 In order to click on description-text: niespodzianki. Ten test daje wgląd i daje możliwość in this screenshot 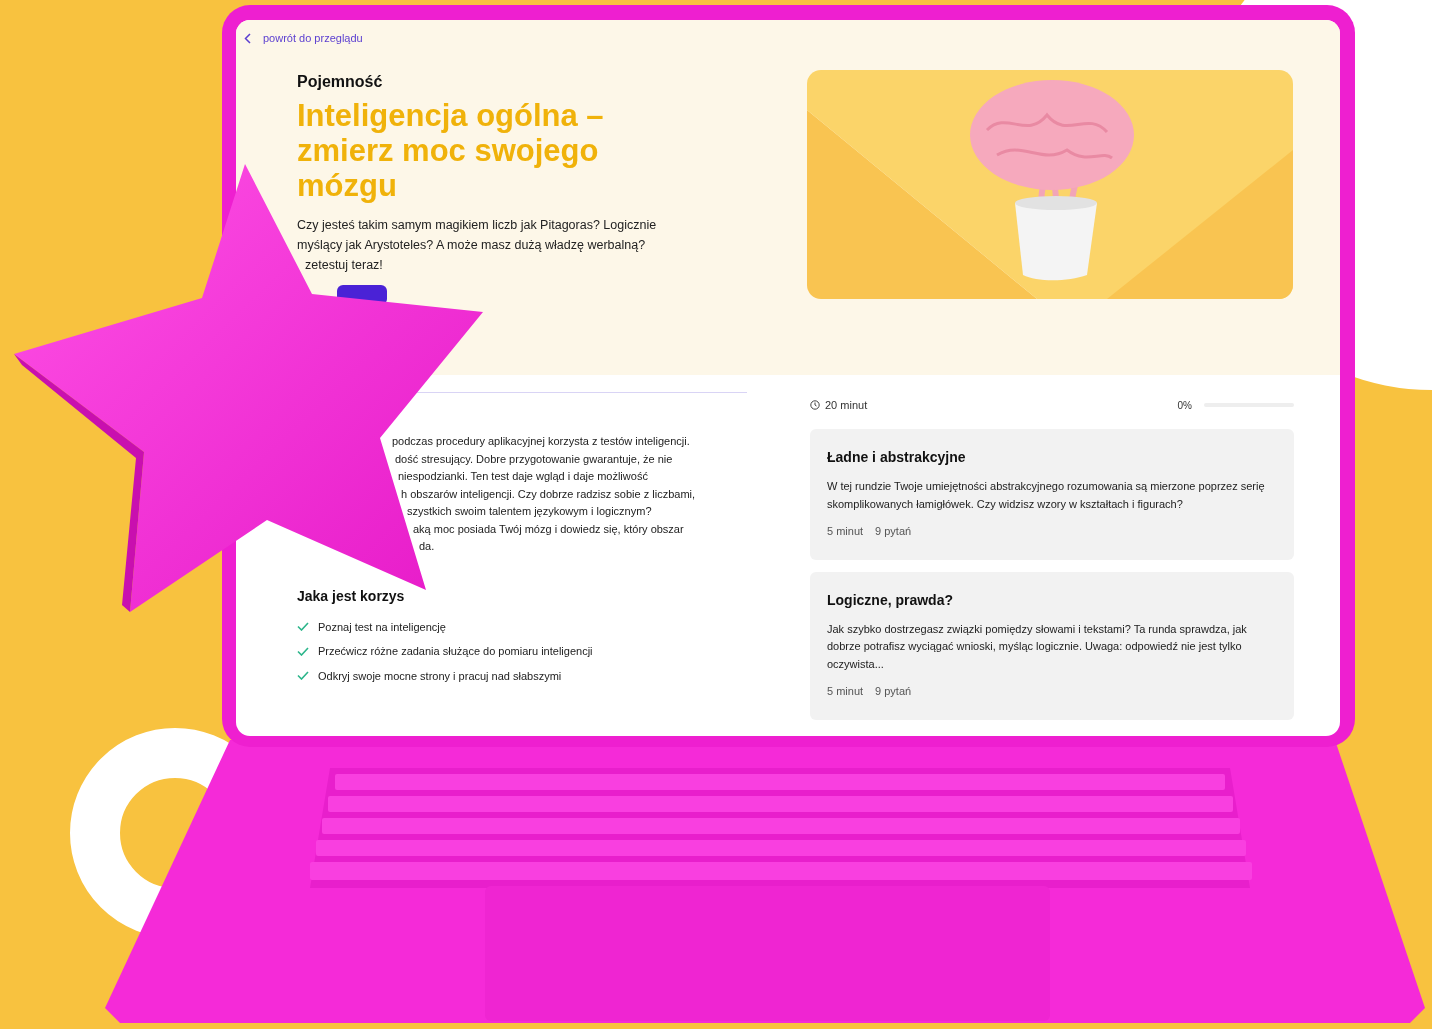, I will do `click(523, 476)`.